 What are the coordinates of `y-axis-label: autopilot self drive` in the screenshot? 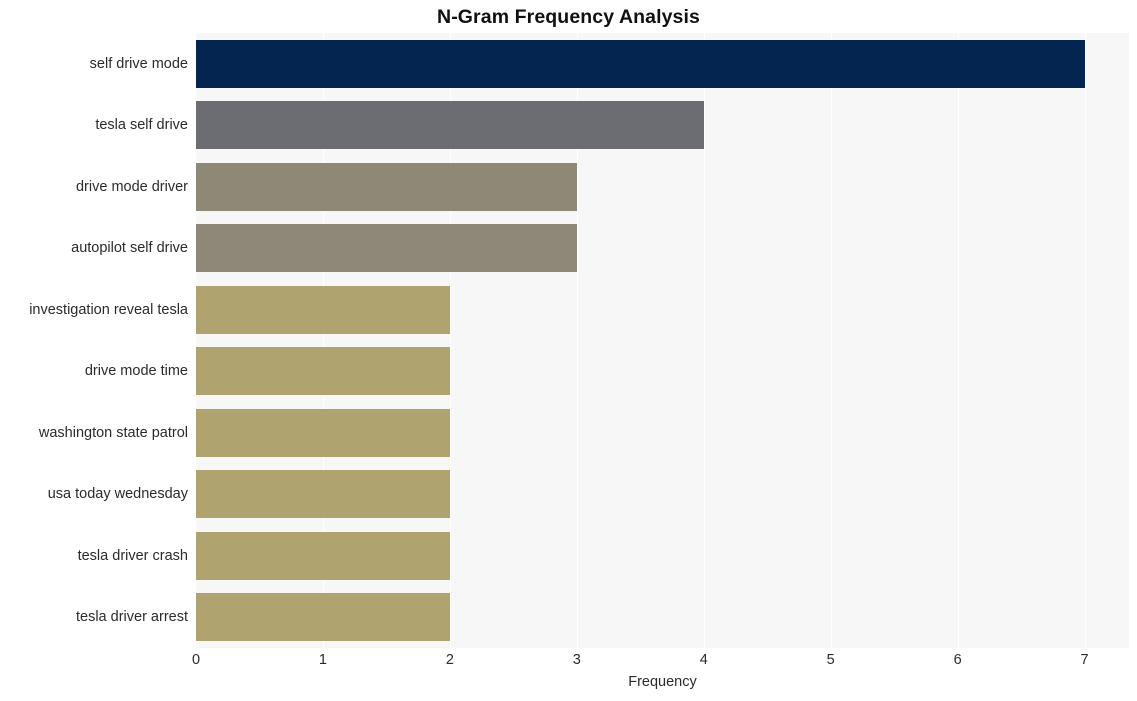 It's located at (129, 248).